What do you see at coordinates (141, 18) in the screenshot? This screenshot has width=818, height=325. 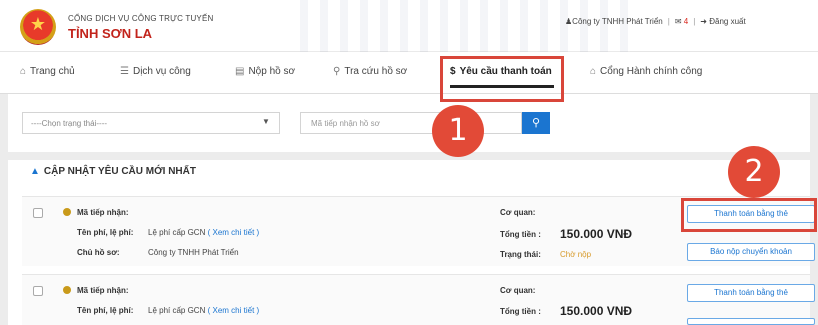 I see `brand-subtitle: CỔNG DỊCH VỤ CÔNG TRỰC TUYẾN` at bounding box center [141, 18].